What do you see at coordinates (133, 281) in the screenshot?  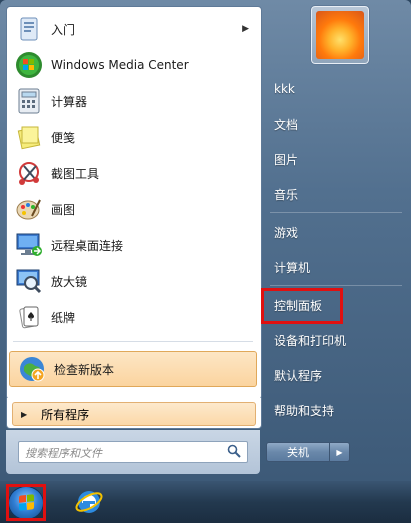 I see `program-item-magnifier: 放大镜` at bounding box center [133, 281].